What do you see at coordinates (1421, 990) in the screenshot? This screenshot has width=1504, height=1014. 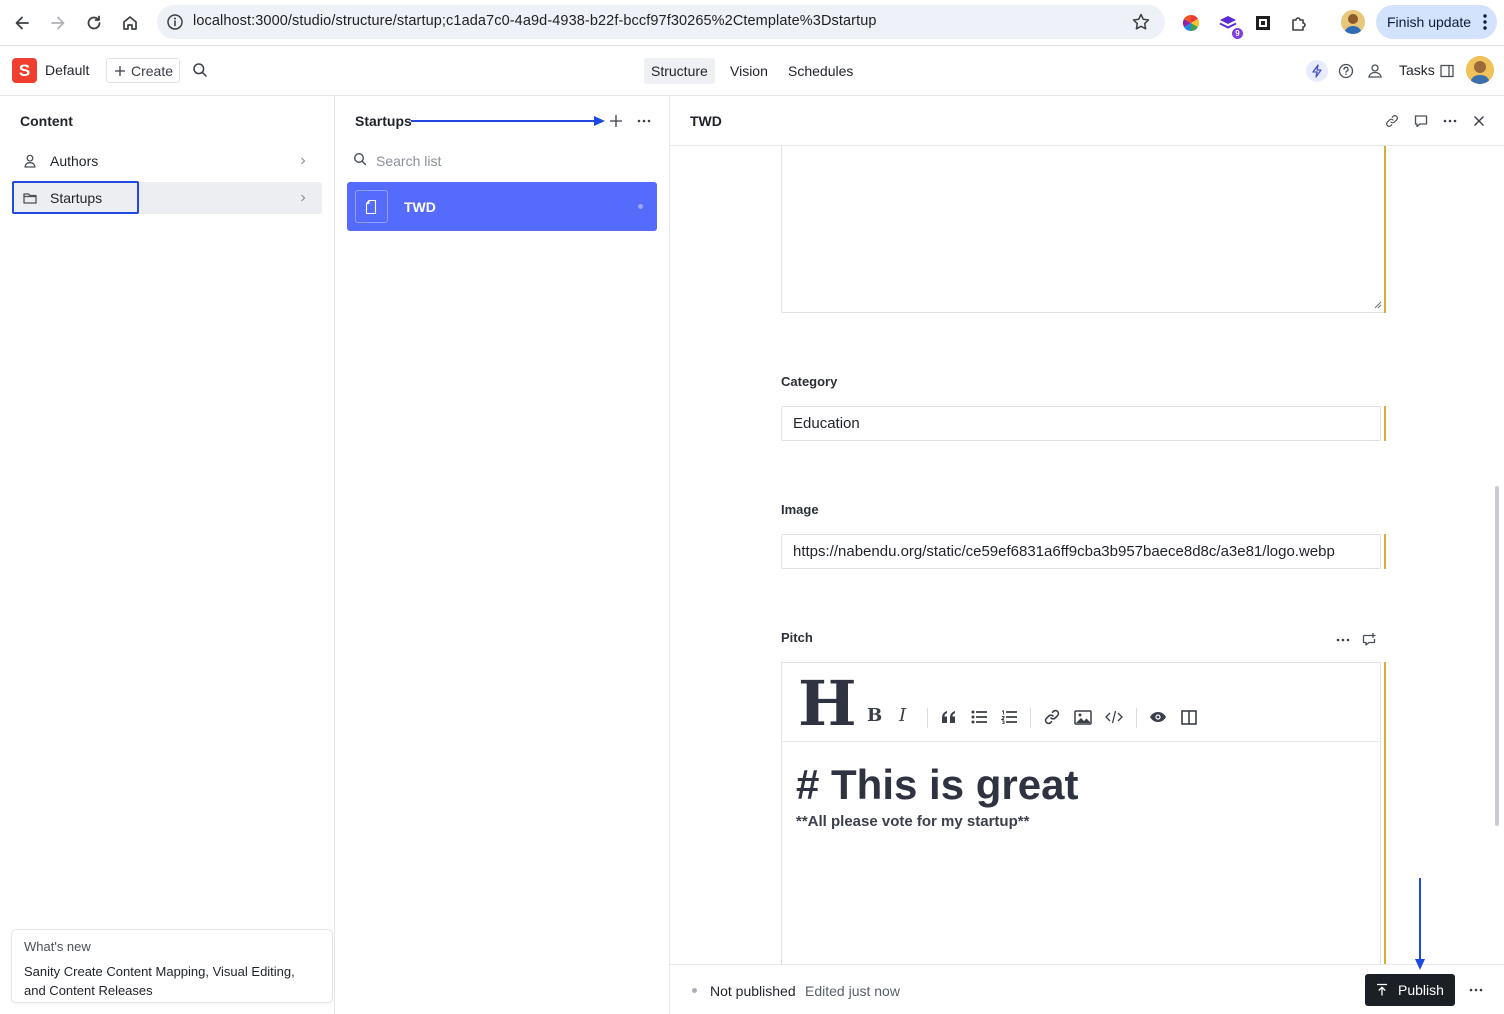 I see `publish-label: Publish` at bounding box center [1421, 990].